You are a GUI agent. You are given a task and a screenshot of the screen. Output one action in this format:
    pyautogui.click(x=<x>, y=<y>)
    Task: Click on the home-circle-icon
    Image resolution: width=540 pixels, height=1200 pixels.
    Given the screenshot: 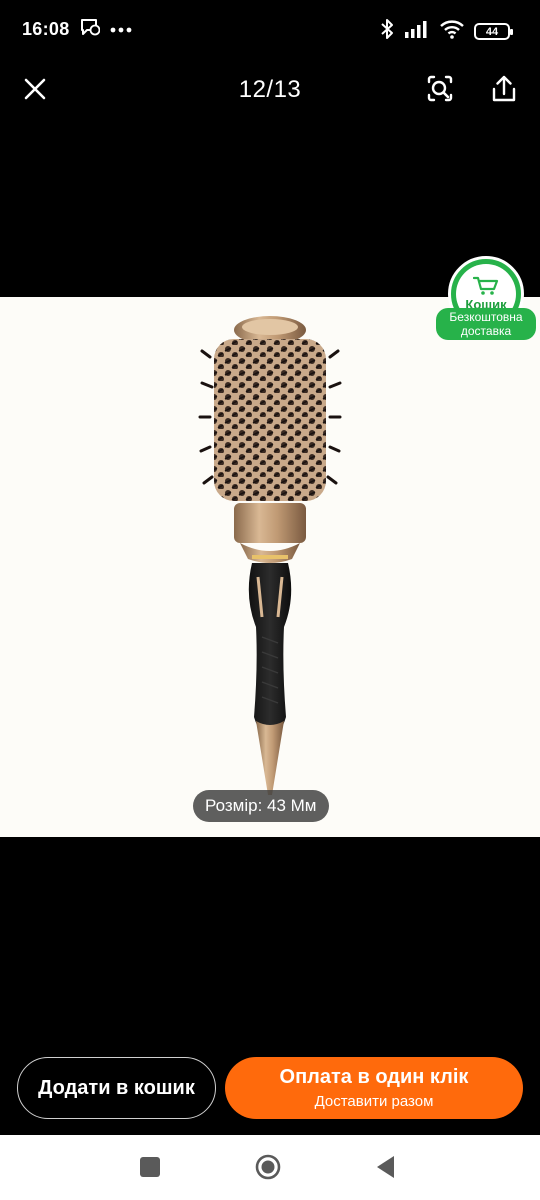 What is the action you would take?
    pyautogui.click(x=268, y=1167)
    